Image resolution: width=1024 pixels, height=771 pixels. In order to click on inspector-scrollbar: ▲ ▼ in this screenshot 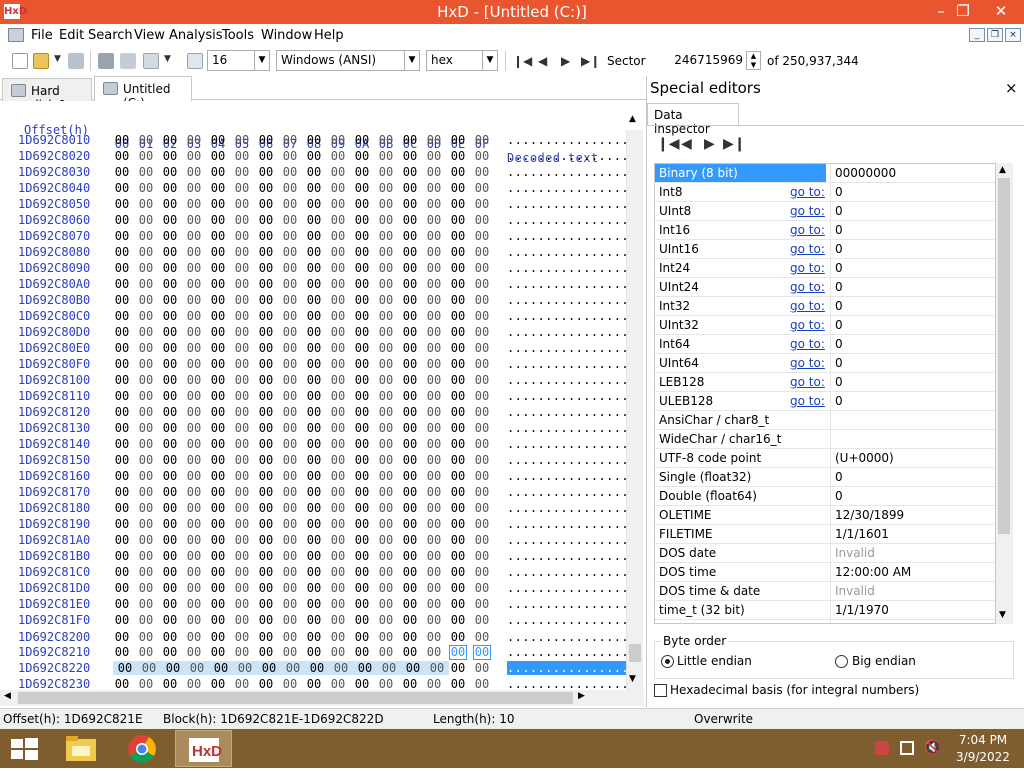, I will do `click(1004, 393)`.